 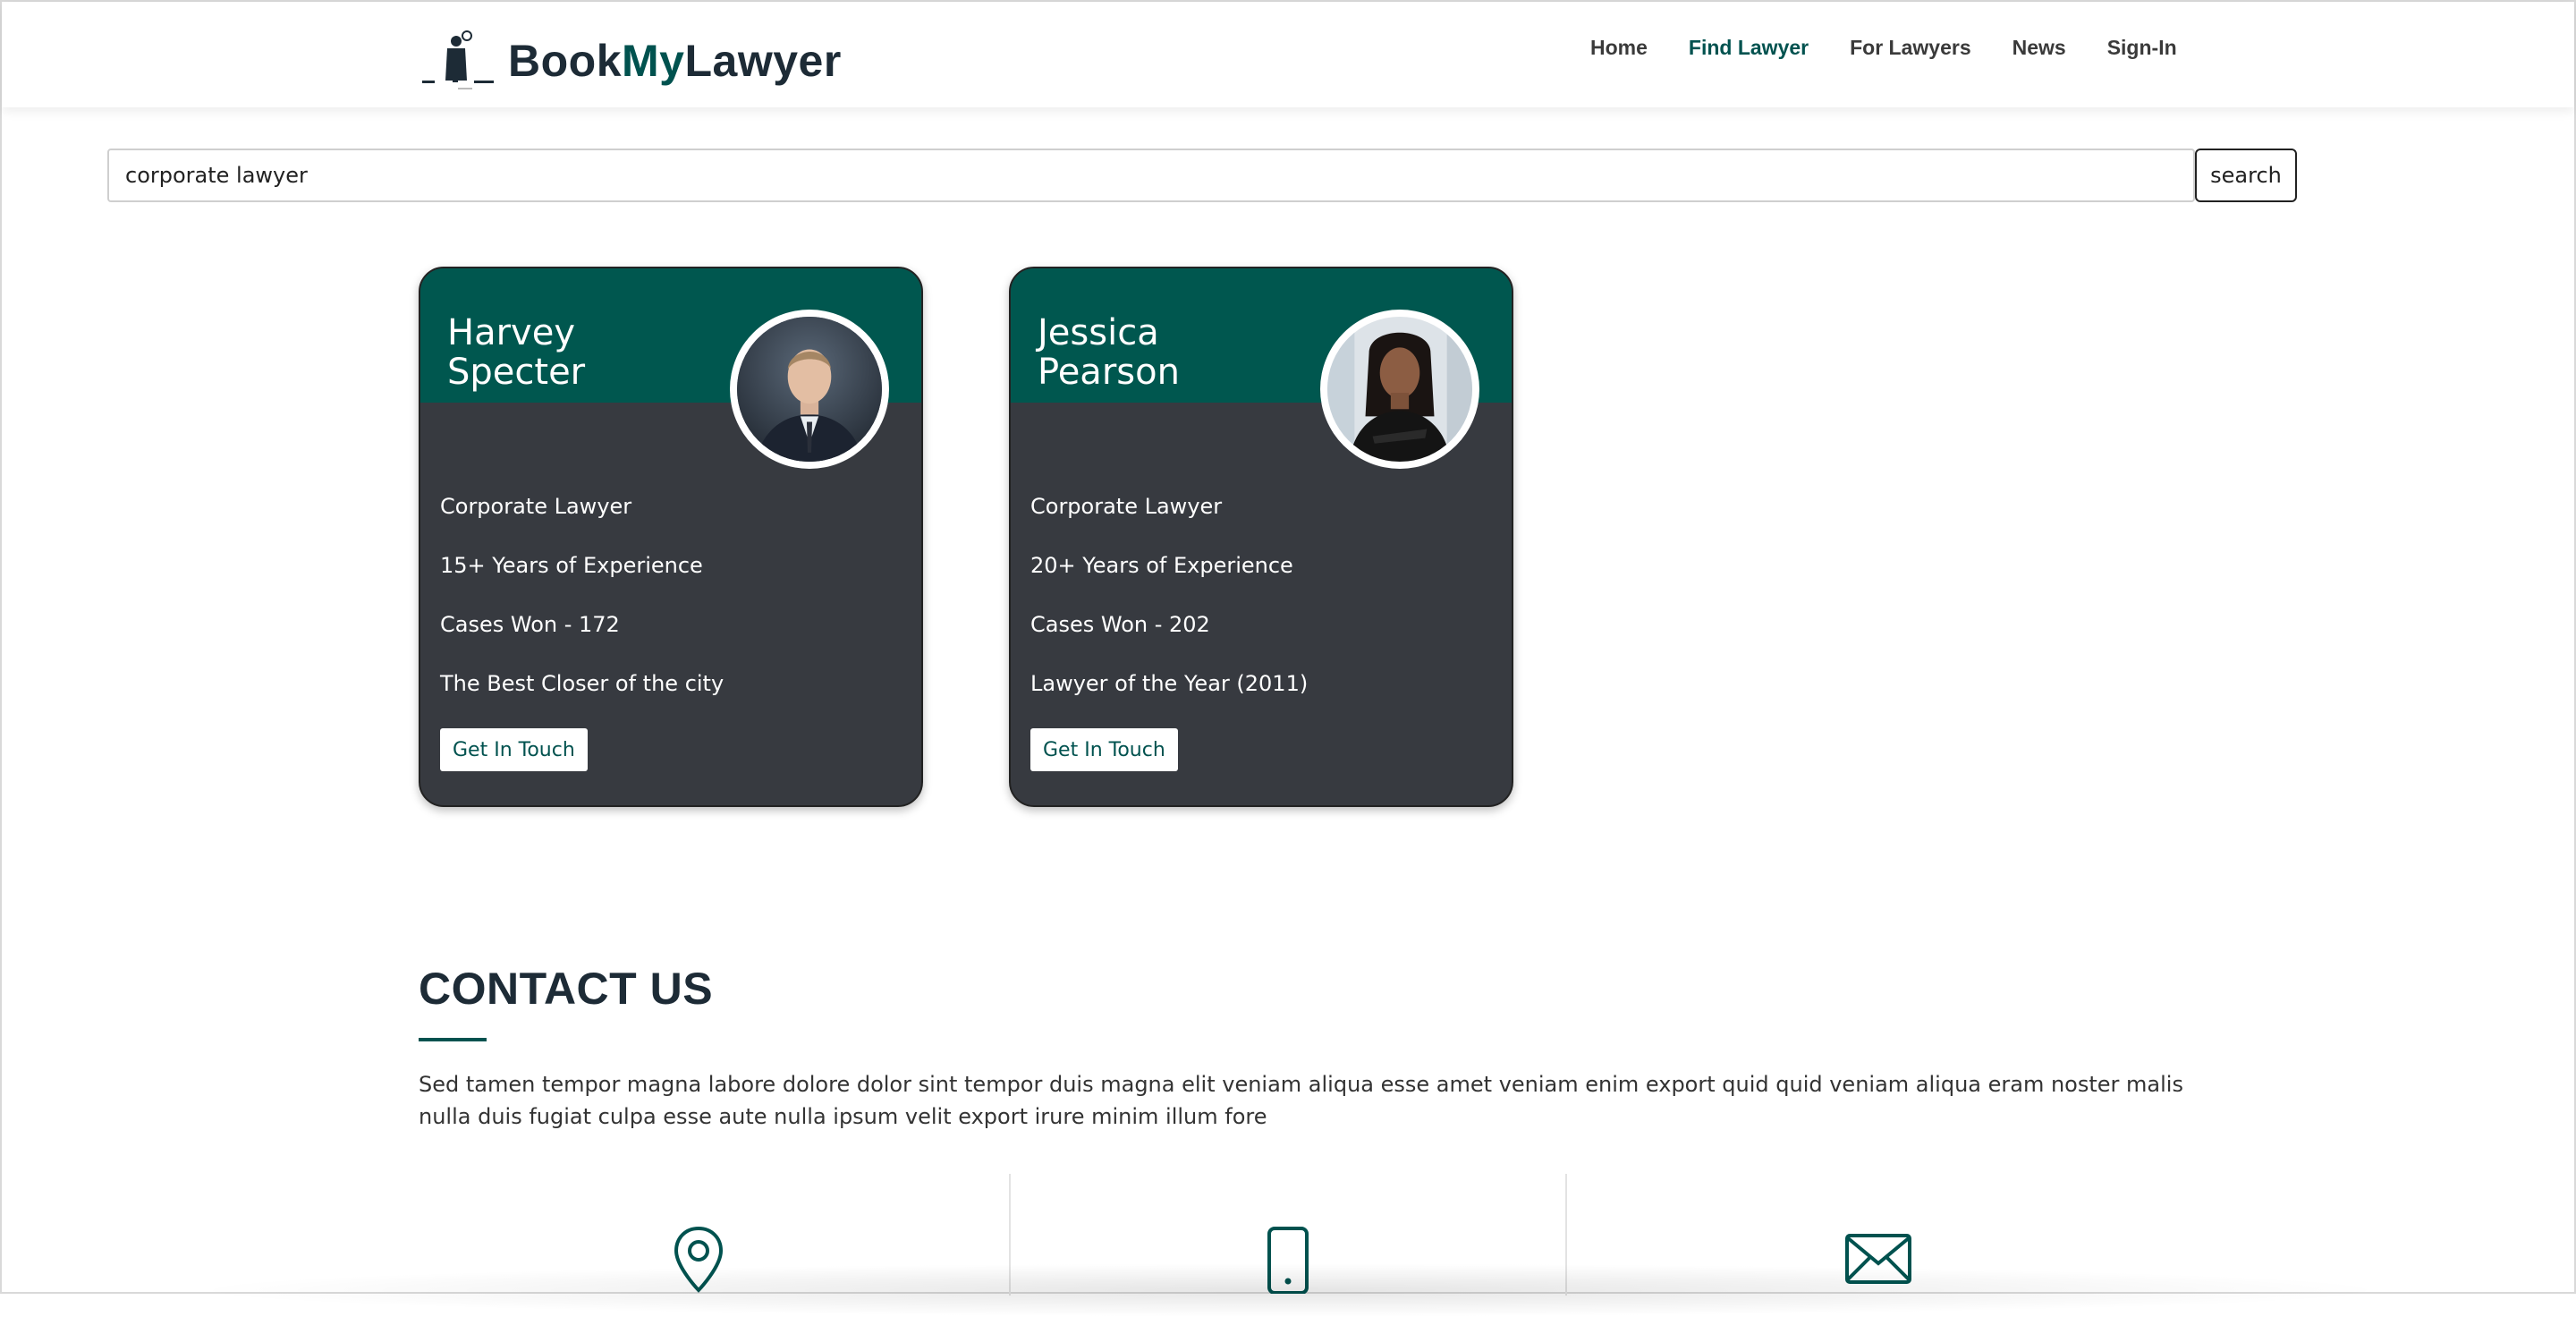 What do you see at coordinates (1619, 48) in the screenshot?
I see `nav-home: Home` at bounding box center [1619, 48].